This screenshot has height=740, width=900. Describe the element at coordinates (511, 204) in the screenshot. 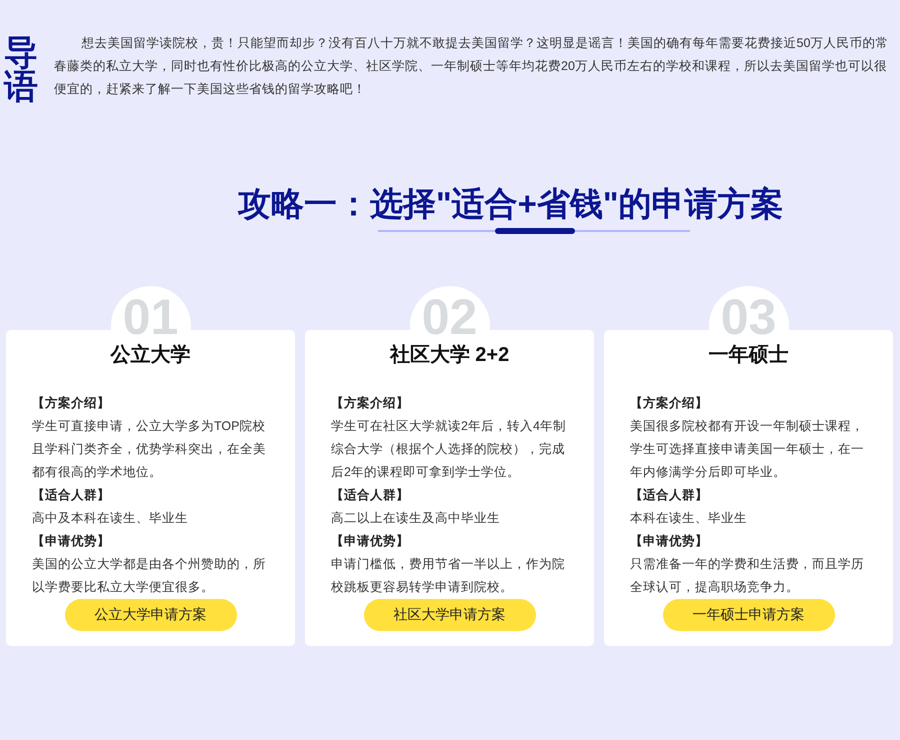

I see `section-heading: 攻略一：选择"适合+省钱"的申请方案` at that location.